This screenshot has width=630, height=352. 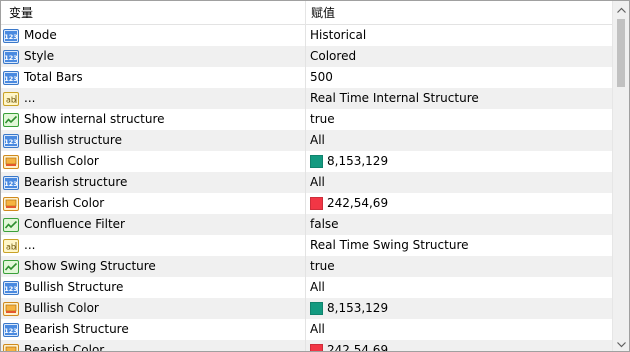 I want to click on property-row: ab... Real Time Swing Structure, so click(x=307, y=245).